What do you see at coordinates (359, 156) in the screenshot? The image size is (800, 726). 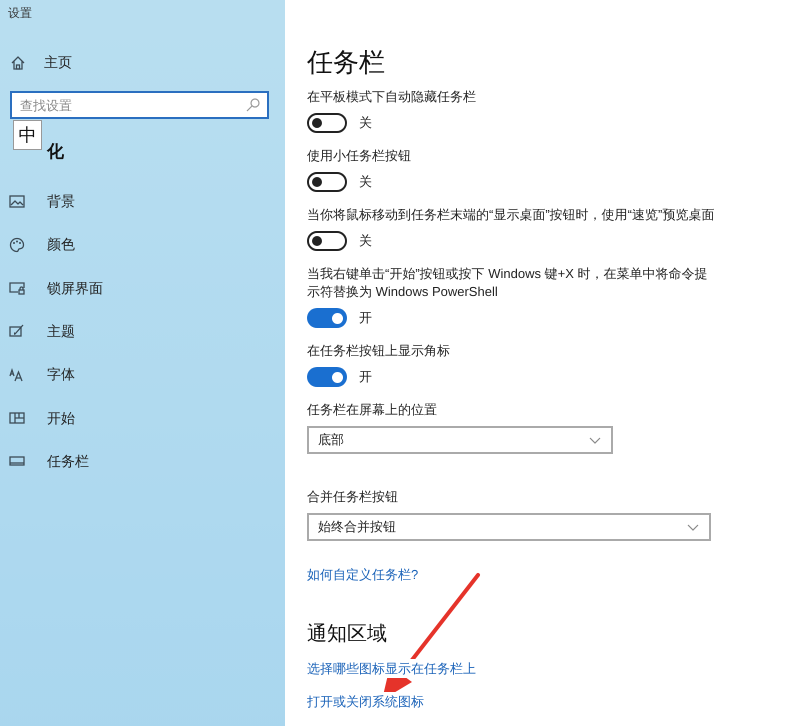 I see `setting-label: 使用小任务栏按钮` at bounding box center [359, 156].